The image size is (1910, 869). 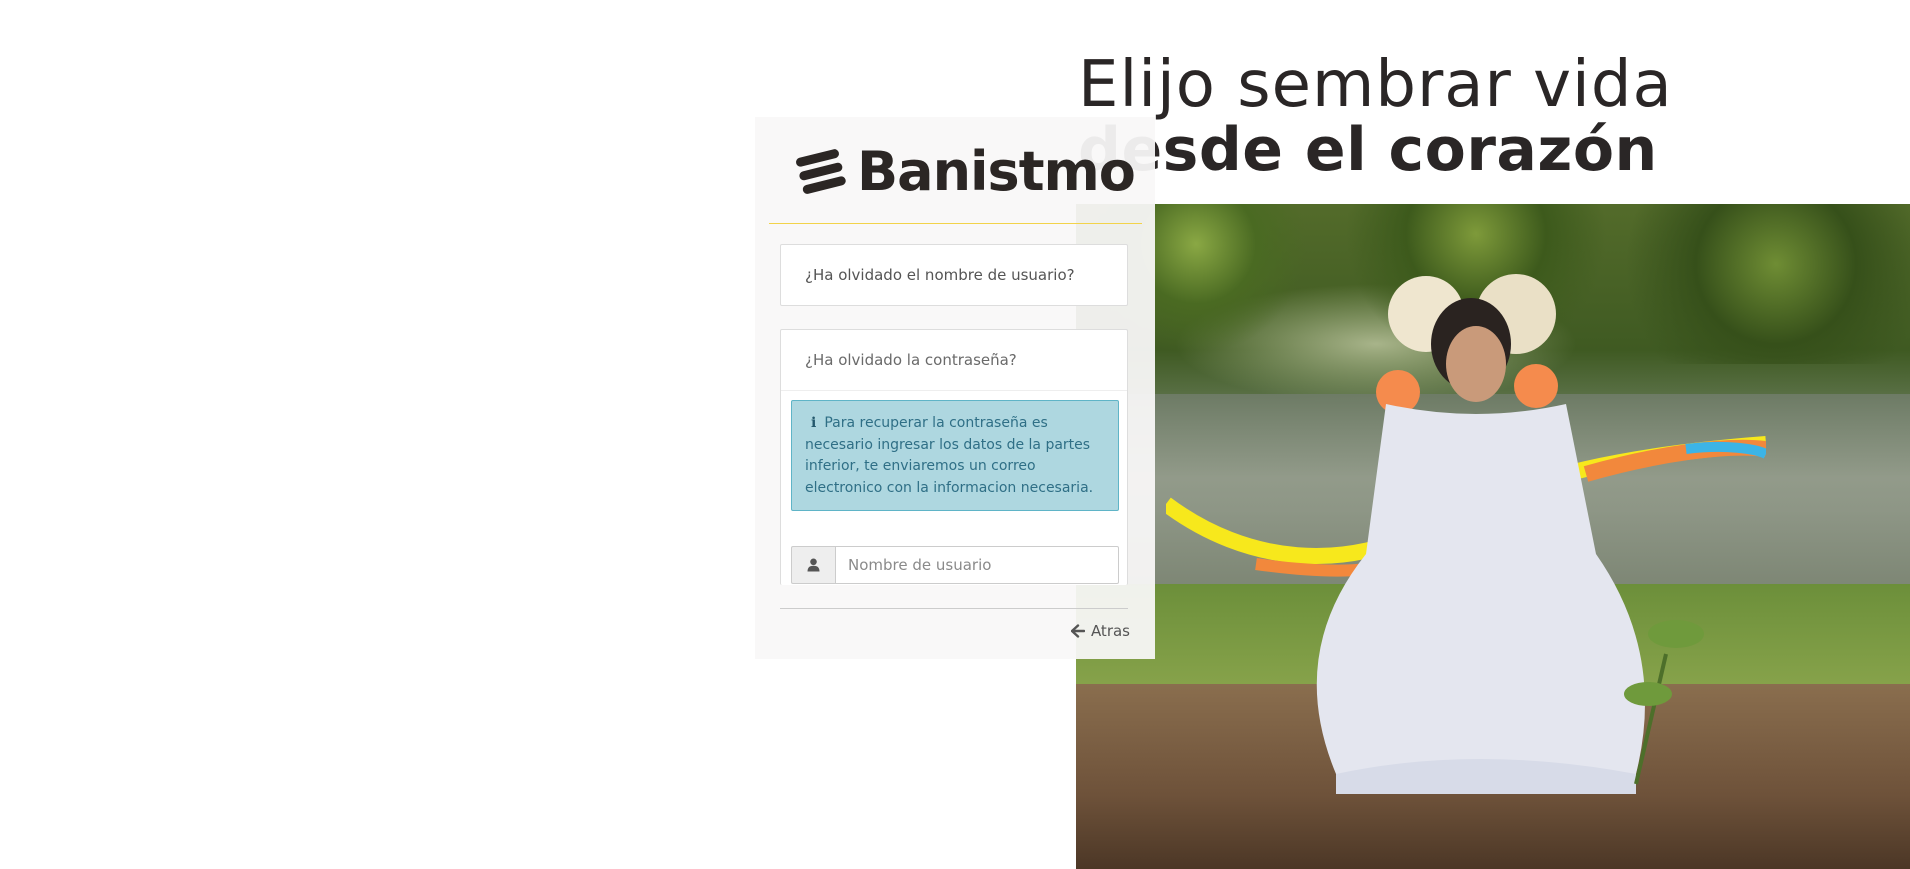 What do you see at coordinates (955, 223) in the screenshot?
I see `logo-divider` at bounding box center [955, 223].